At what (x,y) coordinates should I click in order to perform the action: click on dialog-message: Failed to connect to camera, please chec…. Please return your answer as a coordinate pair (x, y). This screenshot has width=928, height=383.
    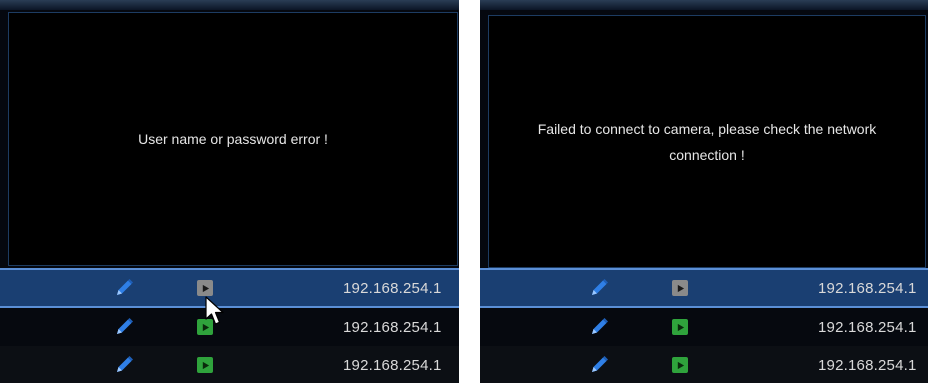
    Looking at the image, I should click on (707, 141).